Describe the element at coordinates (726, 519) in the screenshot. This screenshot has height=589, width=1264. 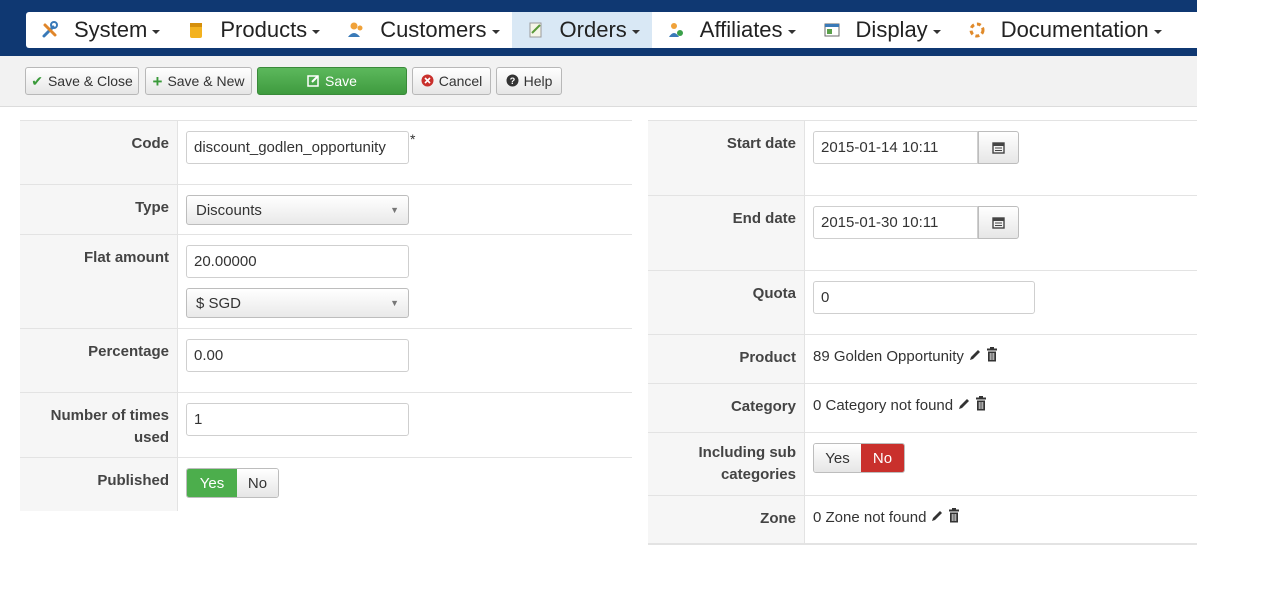
I see `zone-label: Zone` at that location.